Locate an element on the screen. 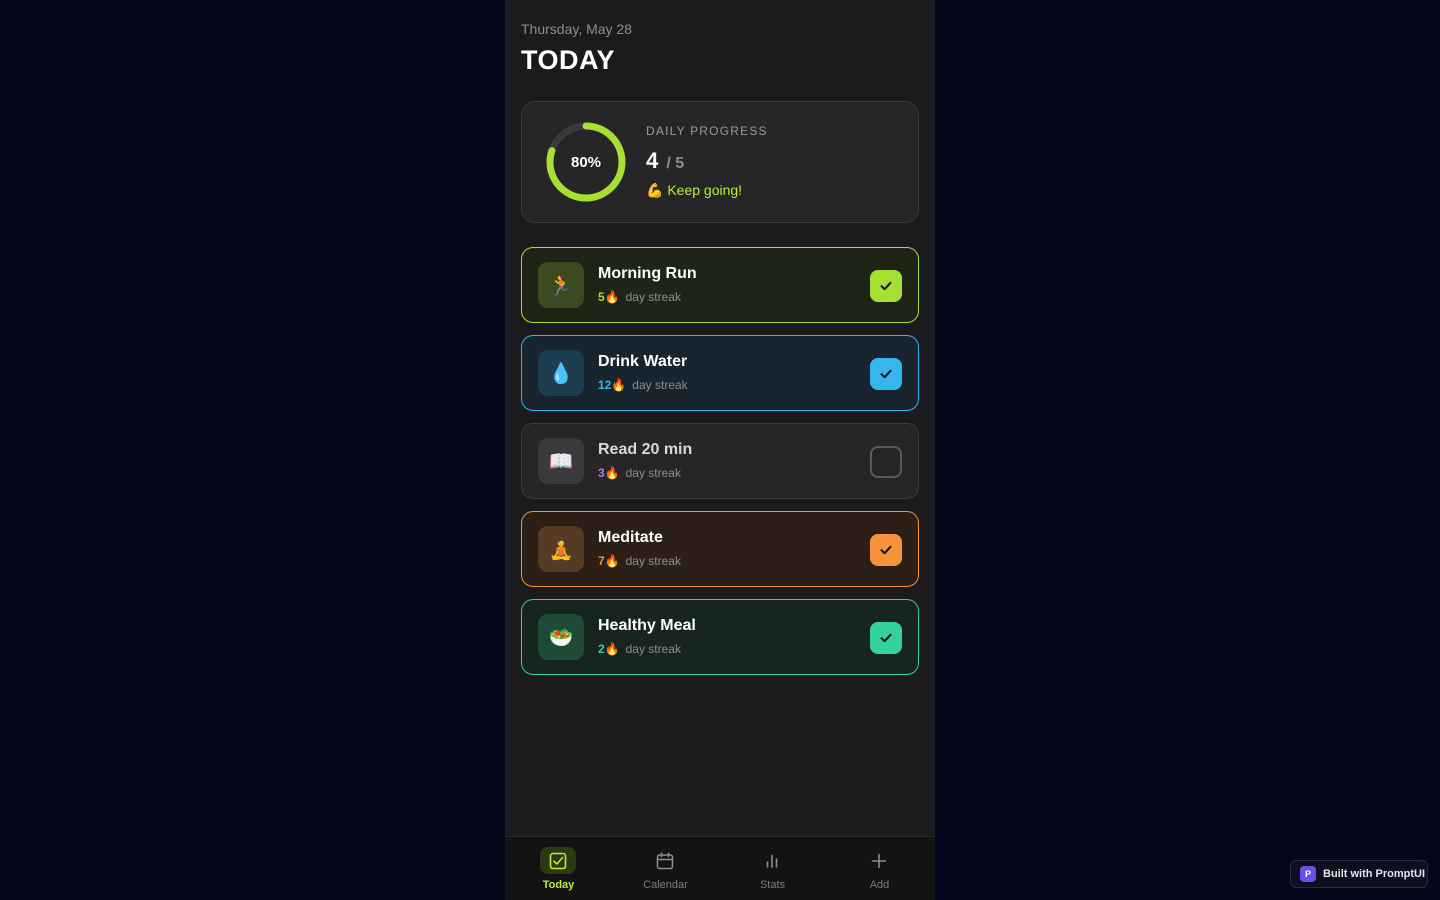  daily-progress-card: 80% DAILY PROGRESS 4 / 5 💪 Keep going! is located at coordinates (720, 162).